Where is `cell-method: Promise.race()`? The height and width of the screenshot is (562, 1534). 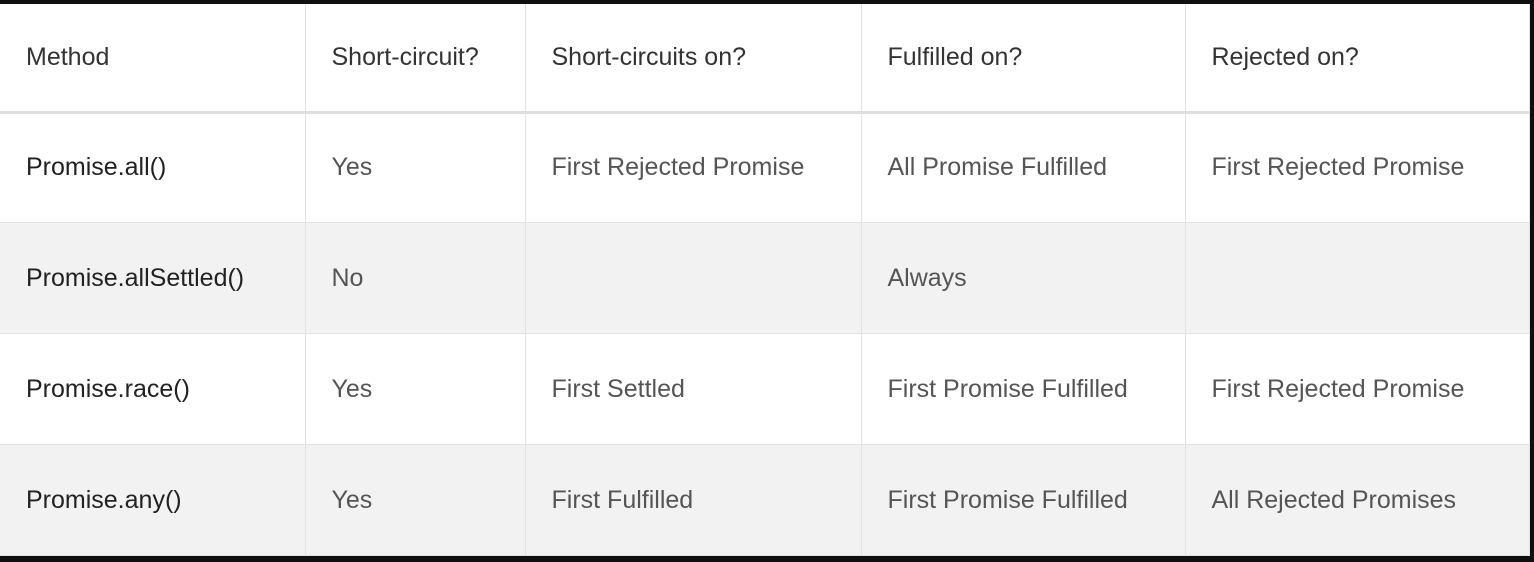 cell-method: Promise.race() is located at coordinates (153, 389).